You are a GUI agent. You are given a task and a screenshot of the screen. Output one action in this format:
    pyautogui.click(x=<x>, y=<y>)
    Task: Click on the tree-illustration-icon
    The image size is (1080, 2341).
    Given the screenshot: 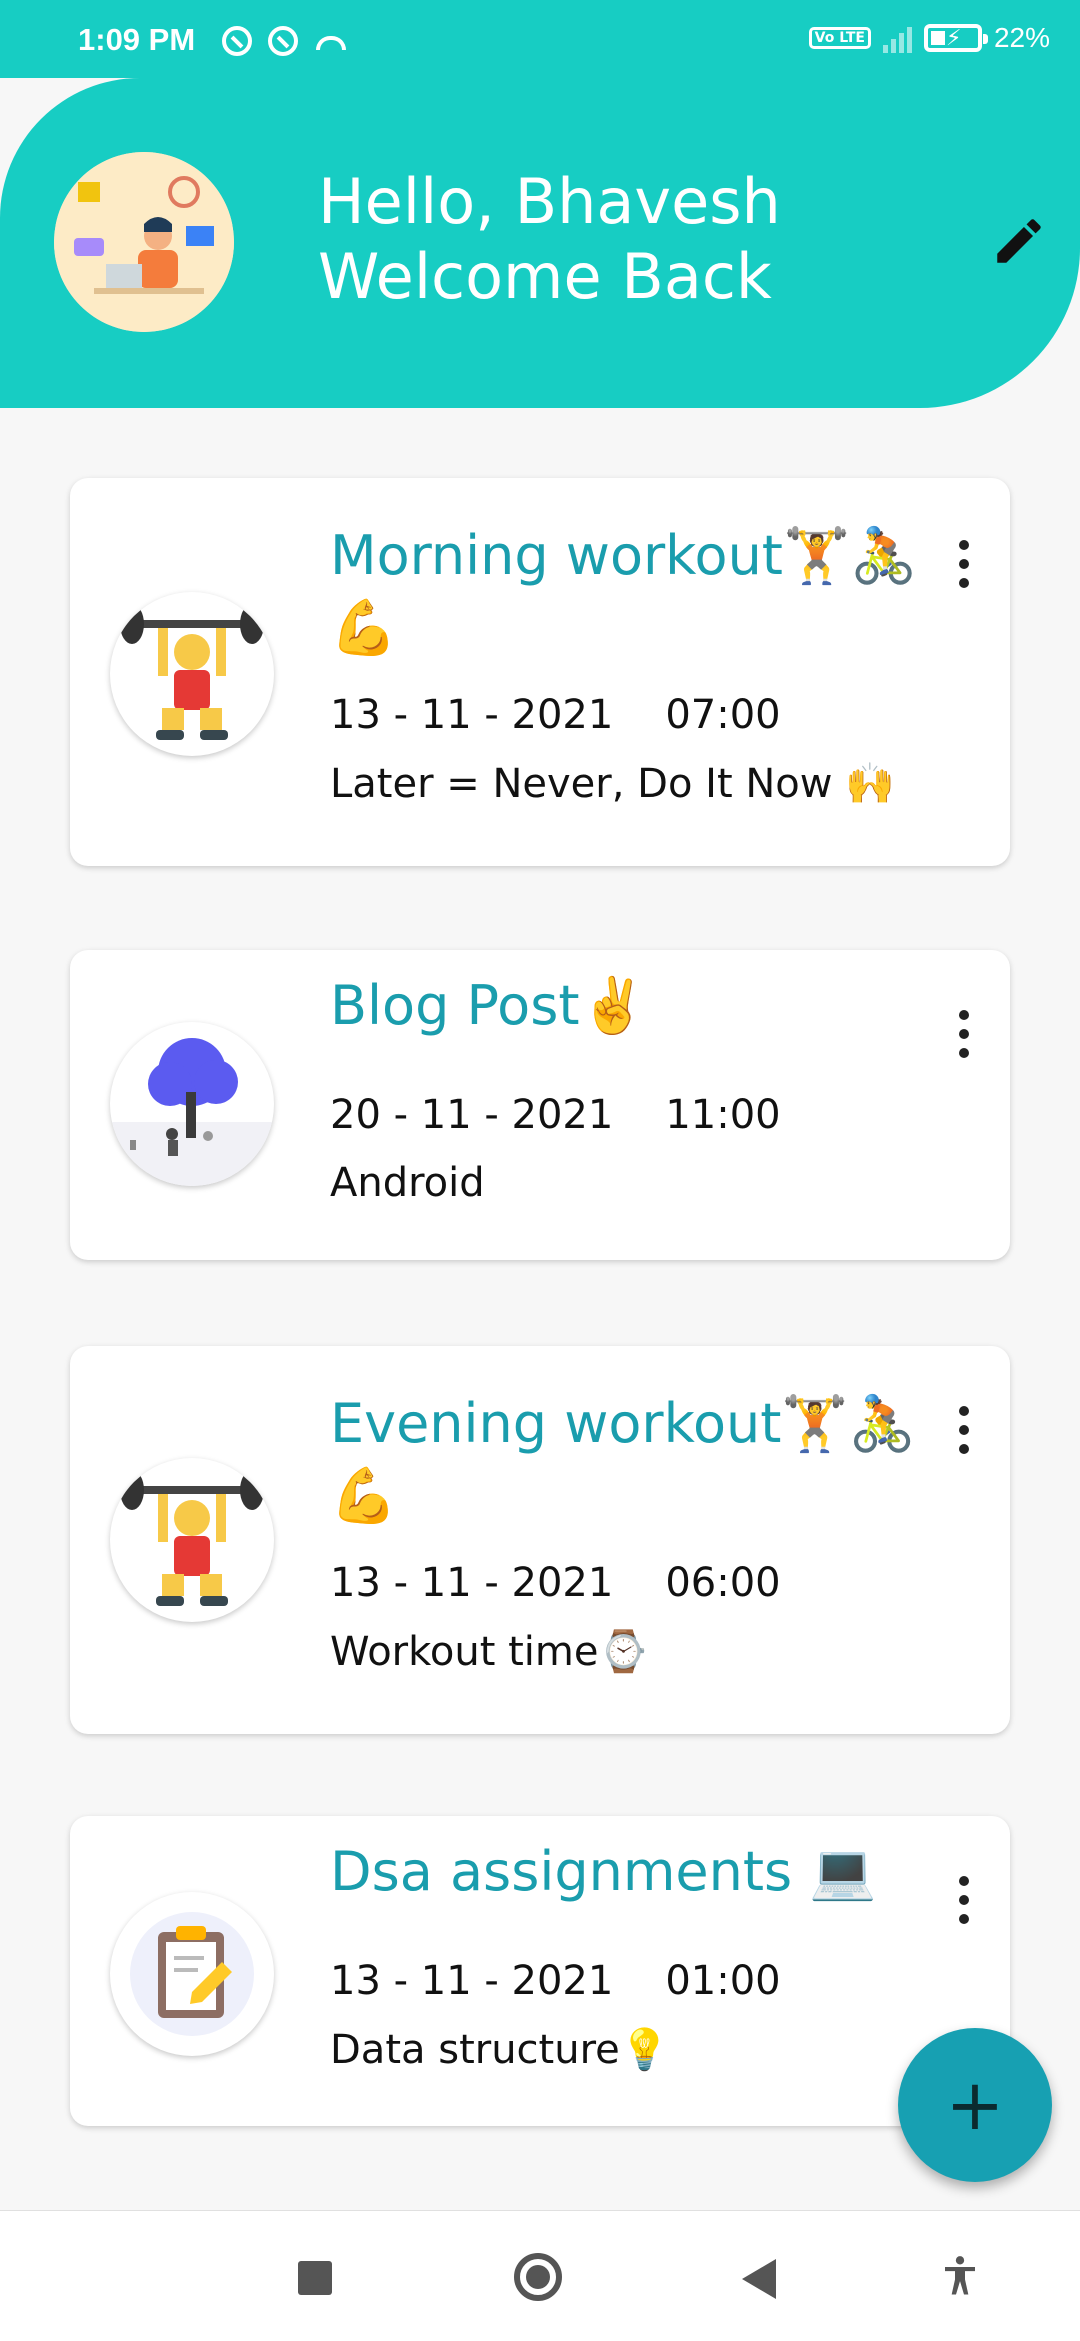 What is the action you would take?
    pyautogui.click(x=192, y=1104)
    